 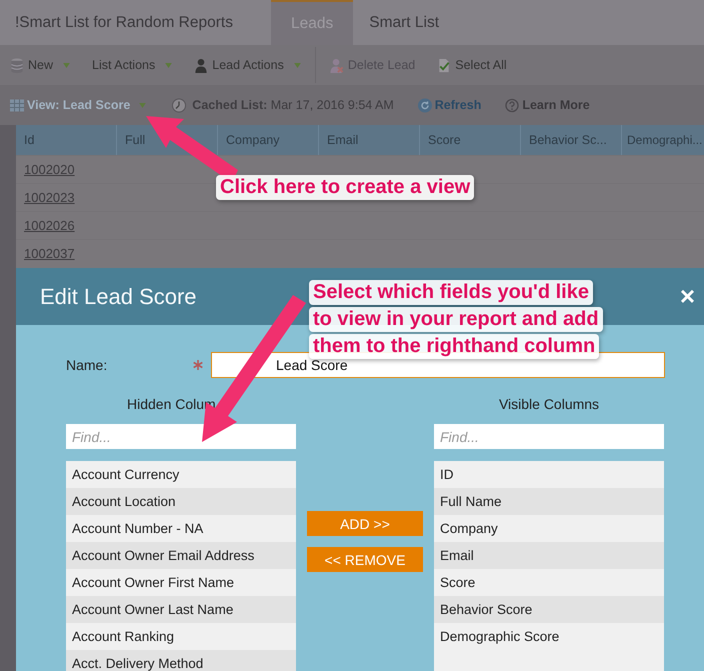 What do you see at coordinates (365, 559) in the screenshot?
I see `remove-button: << REMOVE` at bounding box center [365, 559].